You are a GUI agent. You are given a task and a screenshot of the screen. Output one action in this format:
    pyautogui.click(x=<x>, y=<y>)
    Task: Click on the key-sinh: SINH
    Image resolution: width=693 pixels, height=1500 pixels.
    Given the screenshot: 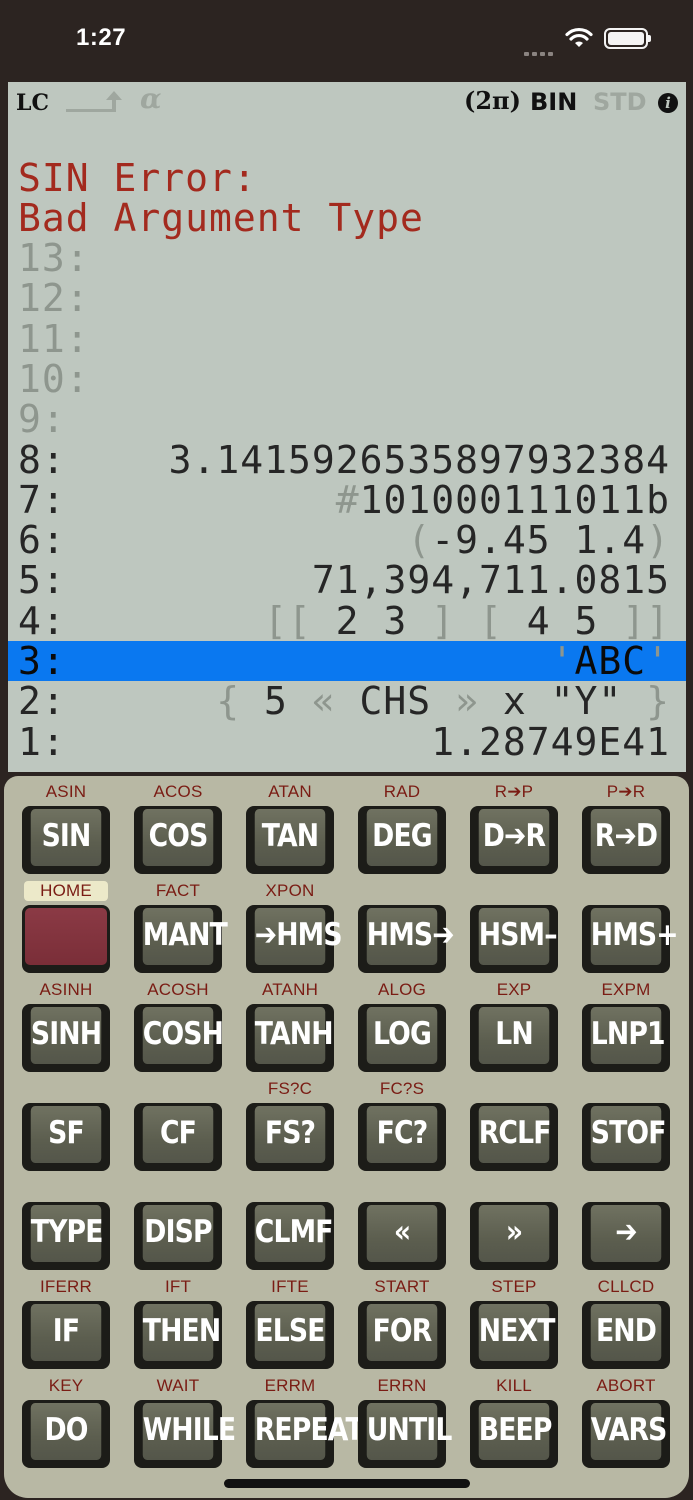 What is the action you would take?
    pyautogui.click(x=66, y=1038)
    